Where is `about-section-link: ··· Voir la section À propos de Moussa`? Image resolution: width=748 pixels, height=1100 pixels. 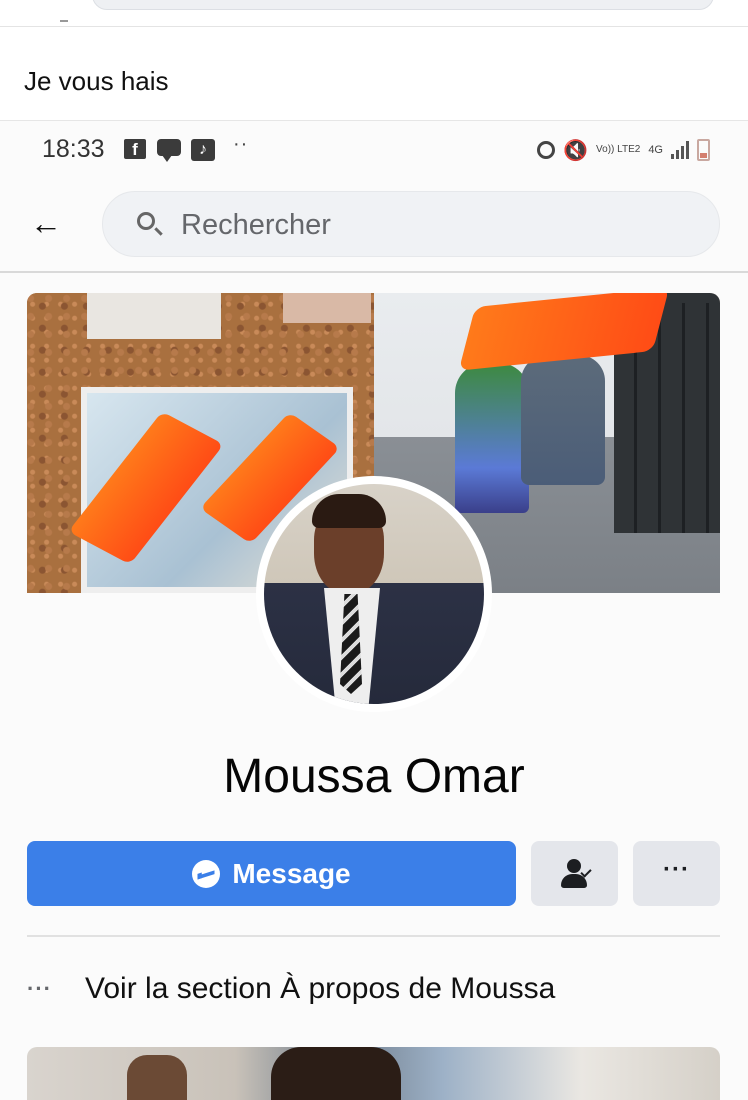
about-section-link: ··· Voir la section À propos de Moussa is located at coordinates (291, 989).